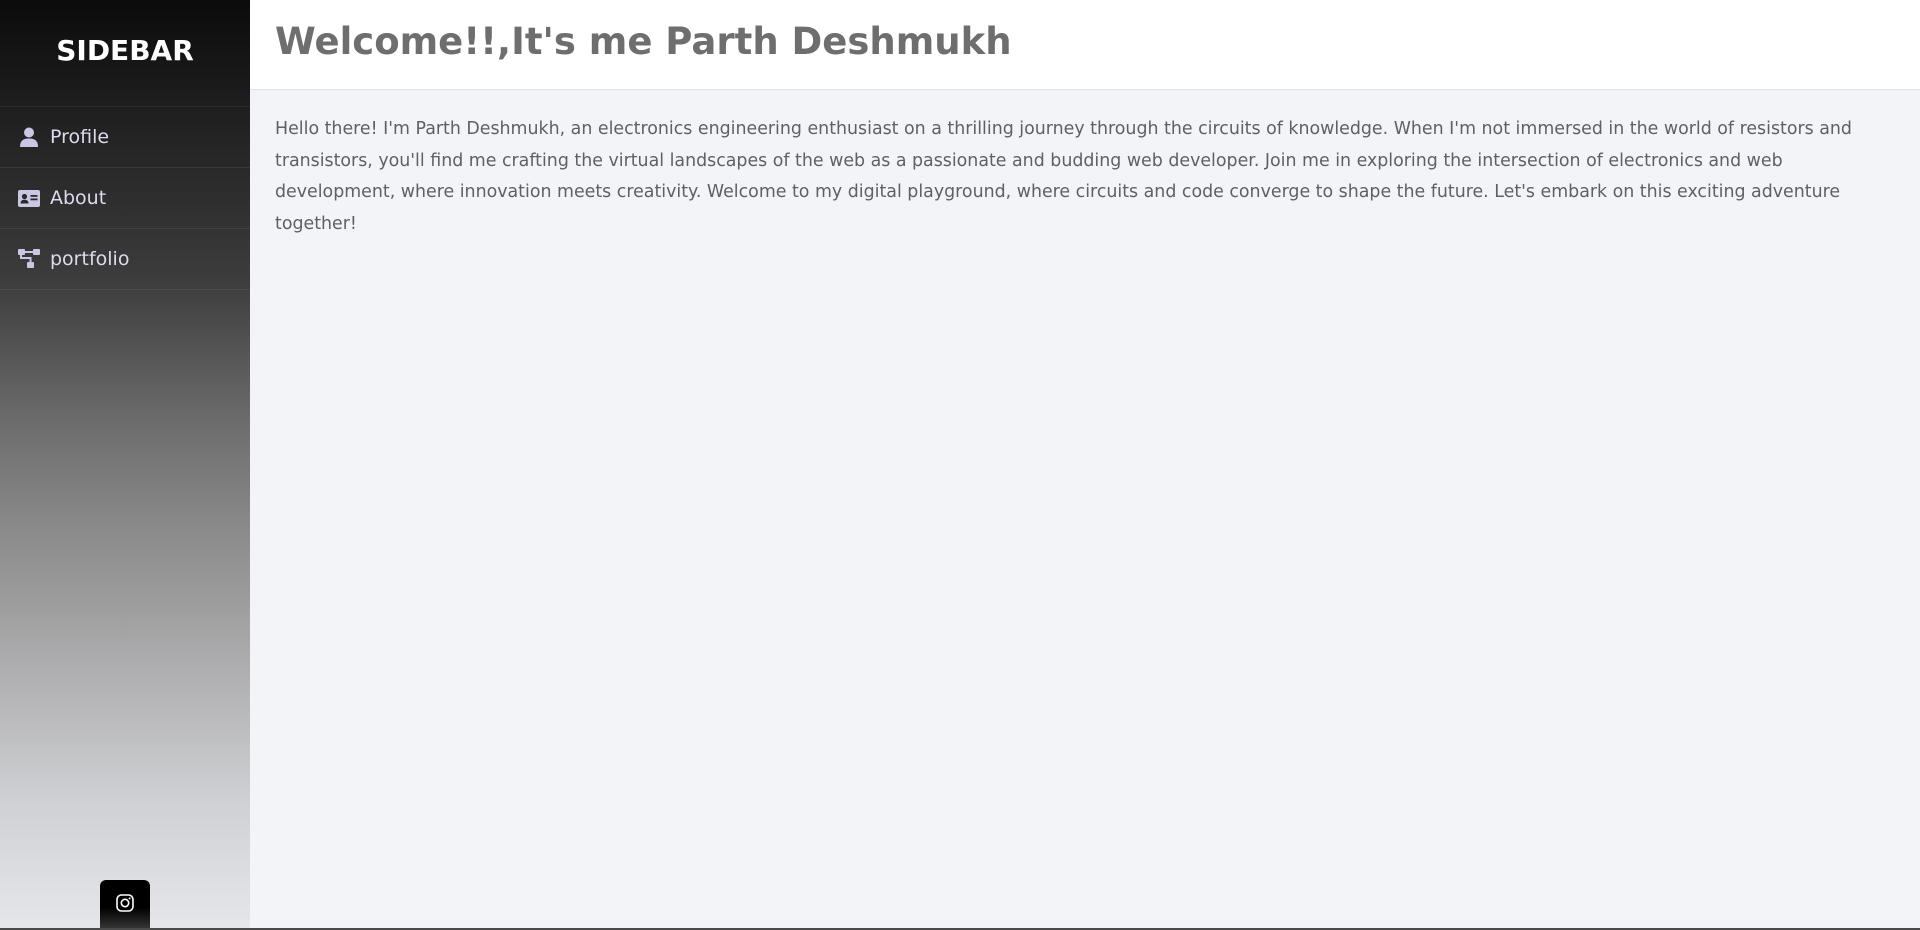 The width and height of the screenshot is (1920, 930). I want to click on sidebar-item-profile: Profile, so click(125, 137).